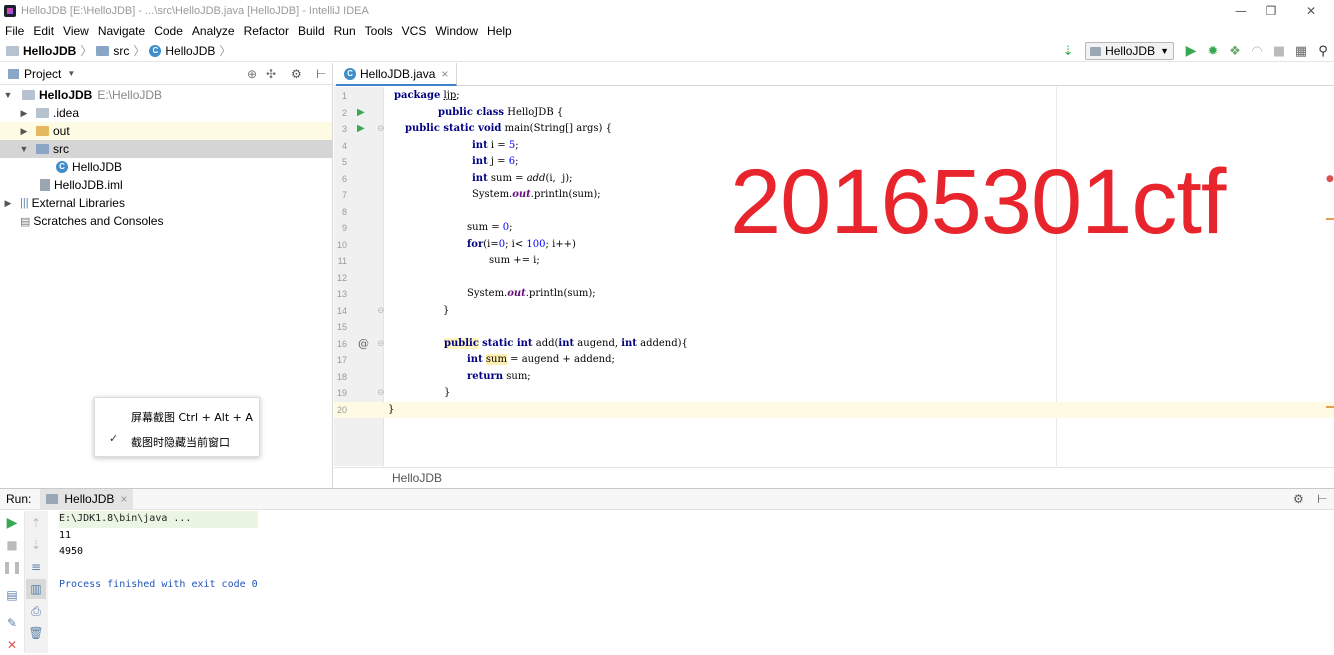 The height and width of the screenshot is (655, 1334). I want to click on code-line: 14 ⊖ }, so click(834, 311).